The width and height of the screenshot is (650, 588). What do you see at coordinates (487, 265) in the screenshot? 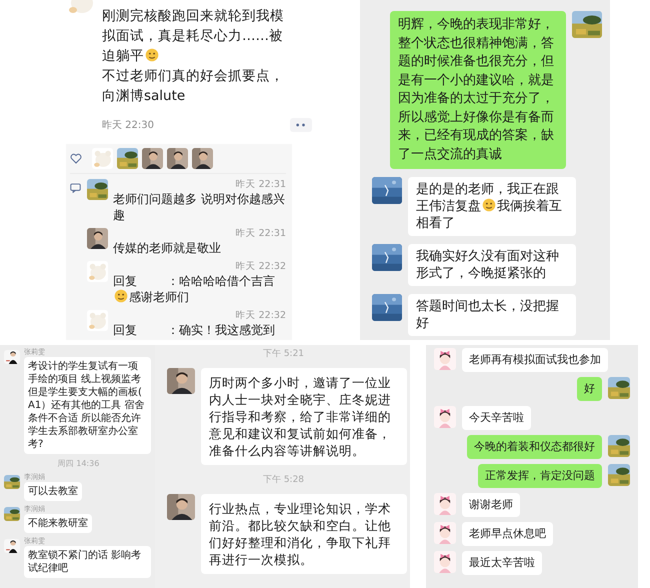
I see `message-text: 我确实好久没有面对这种形式了，今晚挺紧张的` at bounding box center [487, 265].